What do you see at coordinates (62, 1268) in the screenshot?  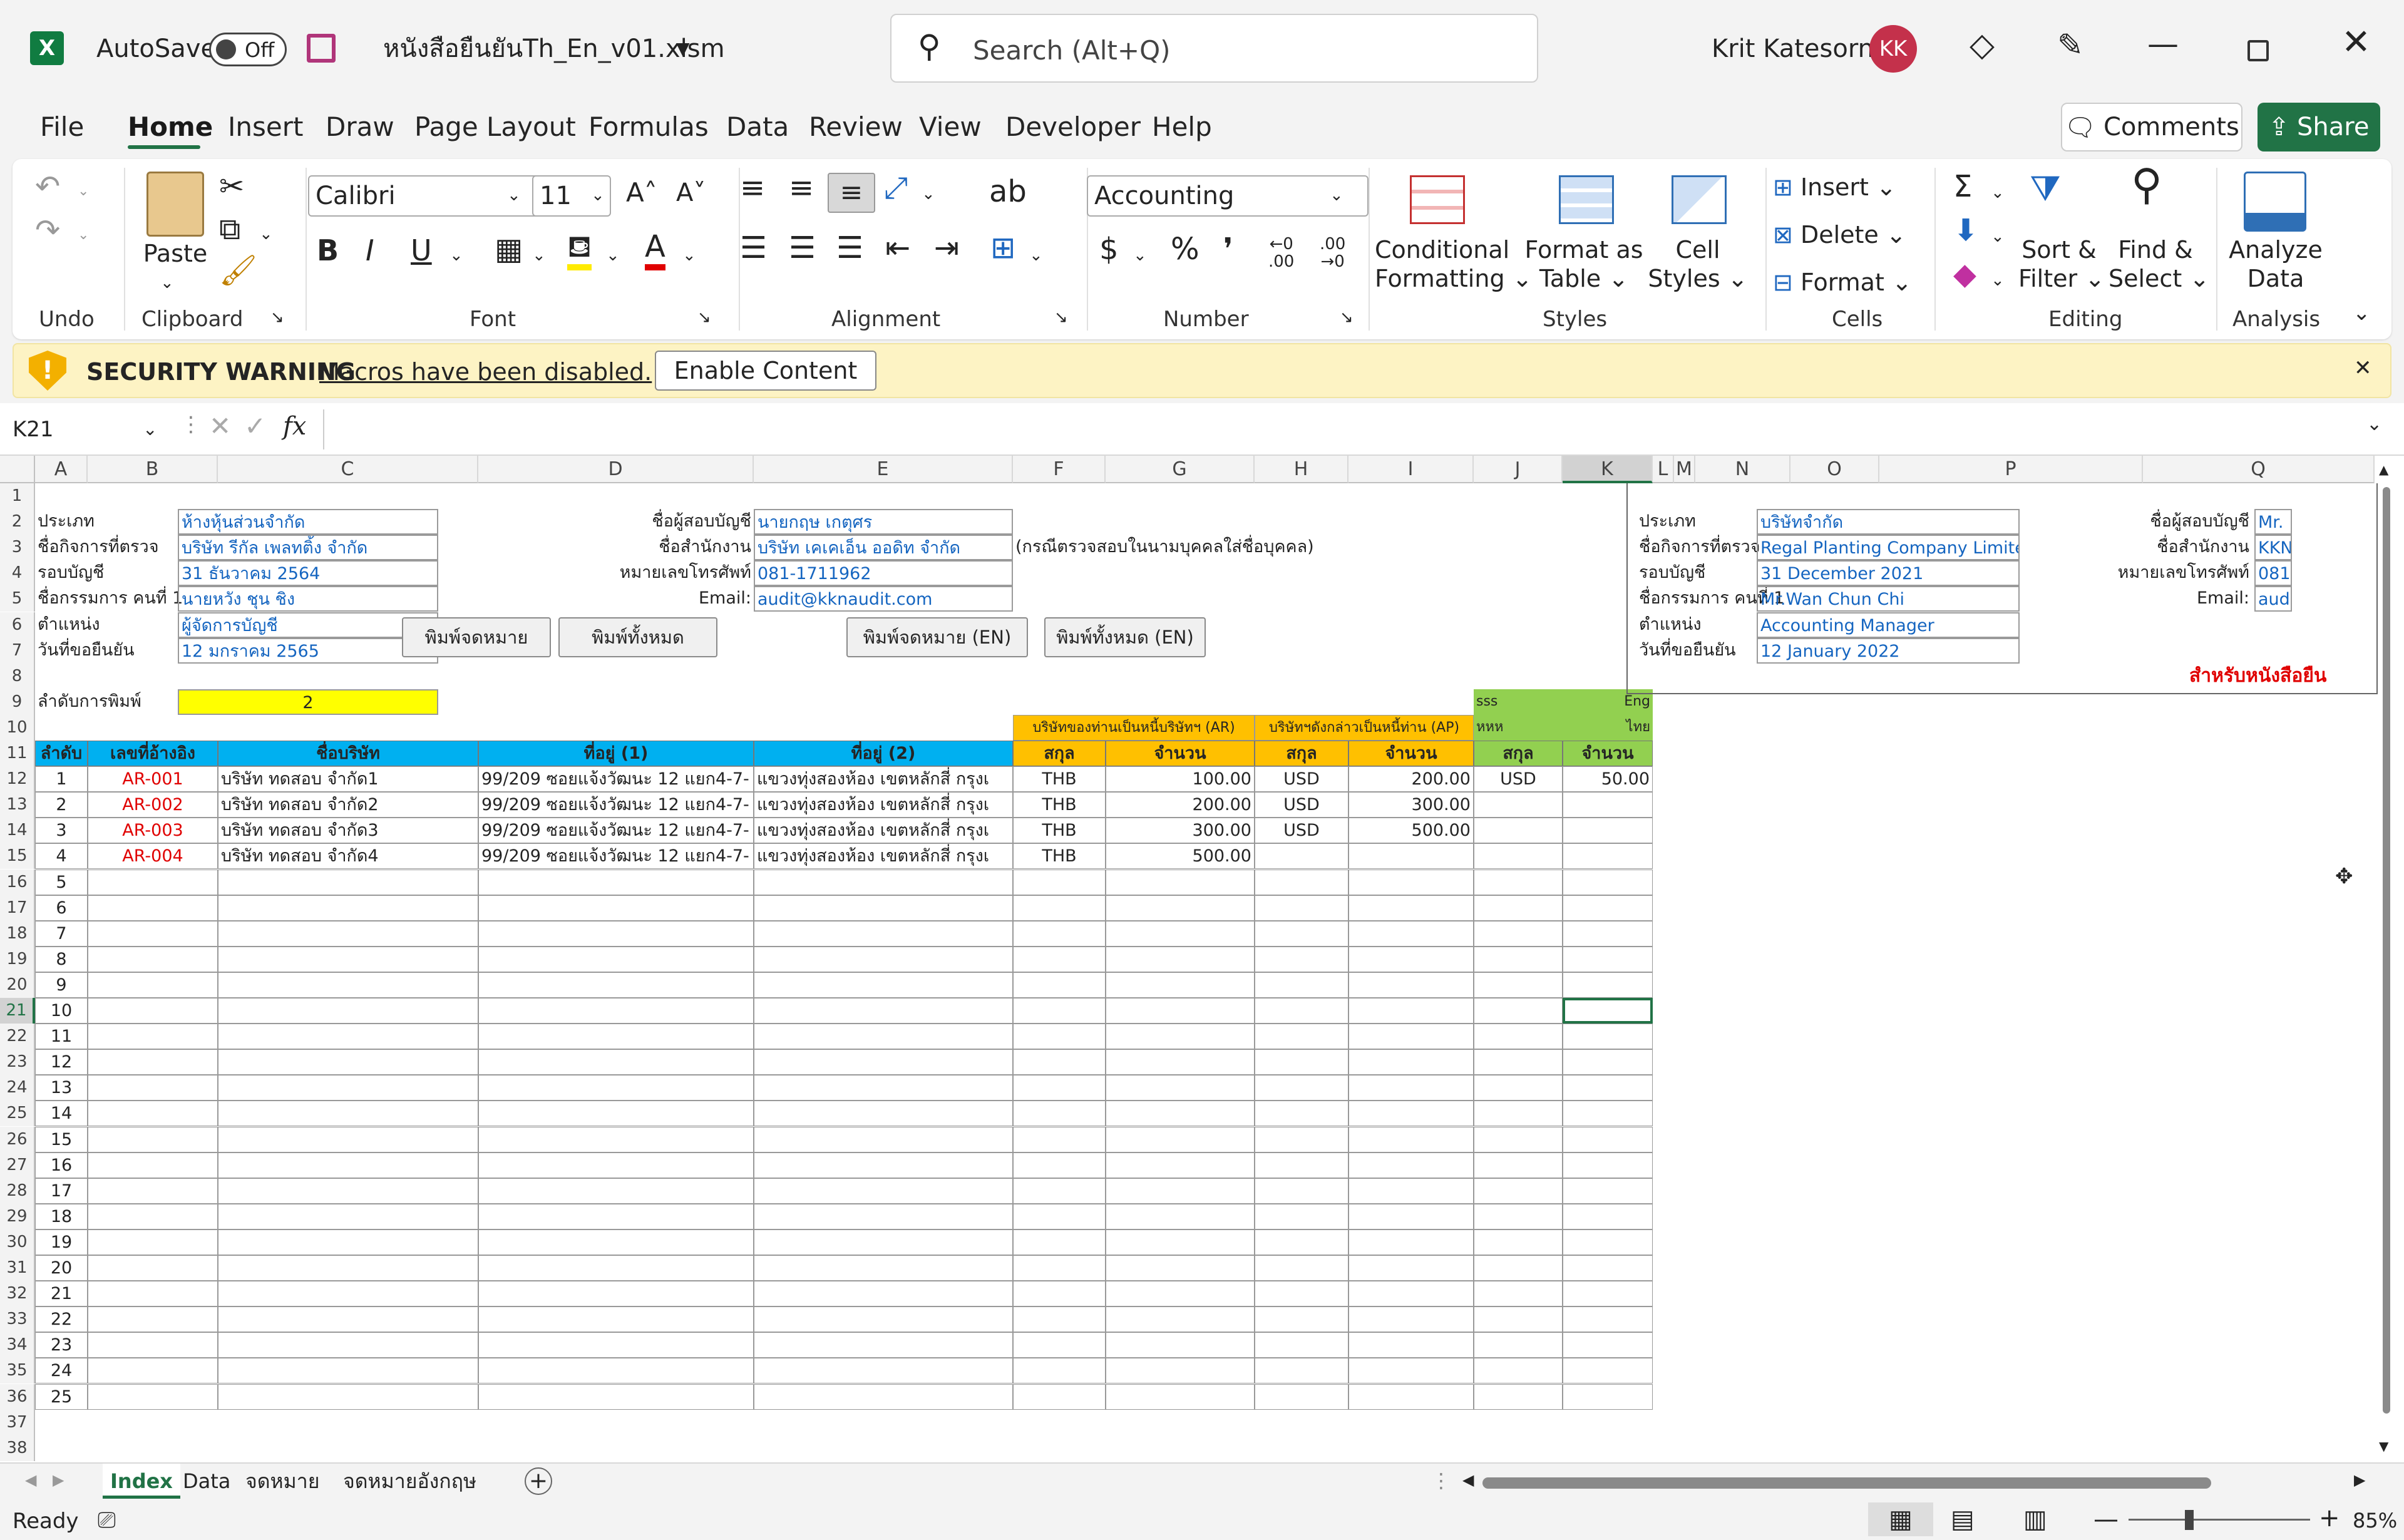 I see `seq-number: 20` at bounding box center [62, 1268].